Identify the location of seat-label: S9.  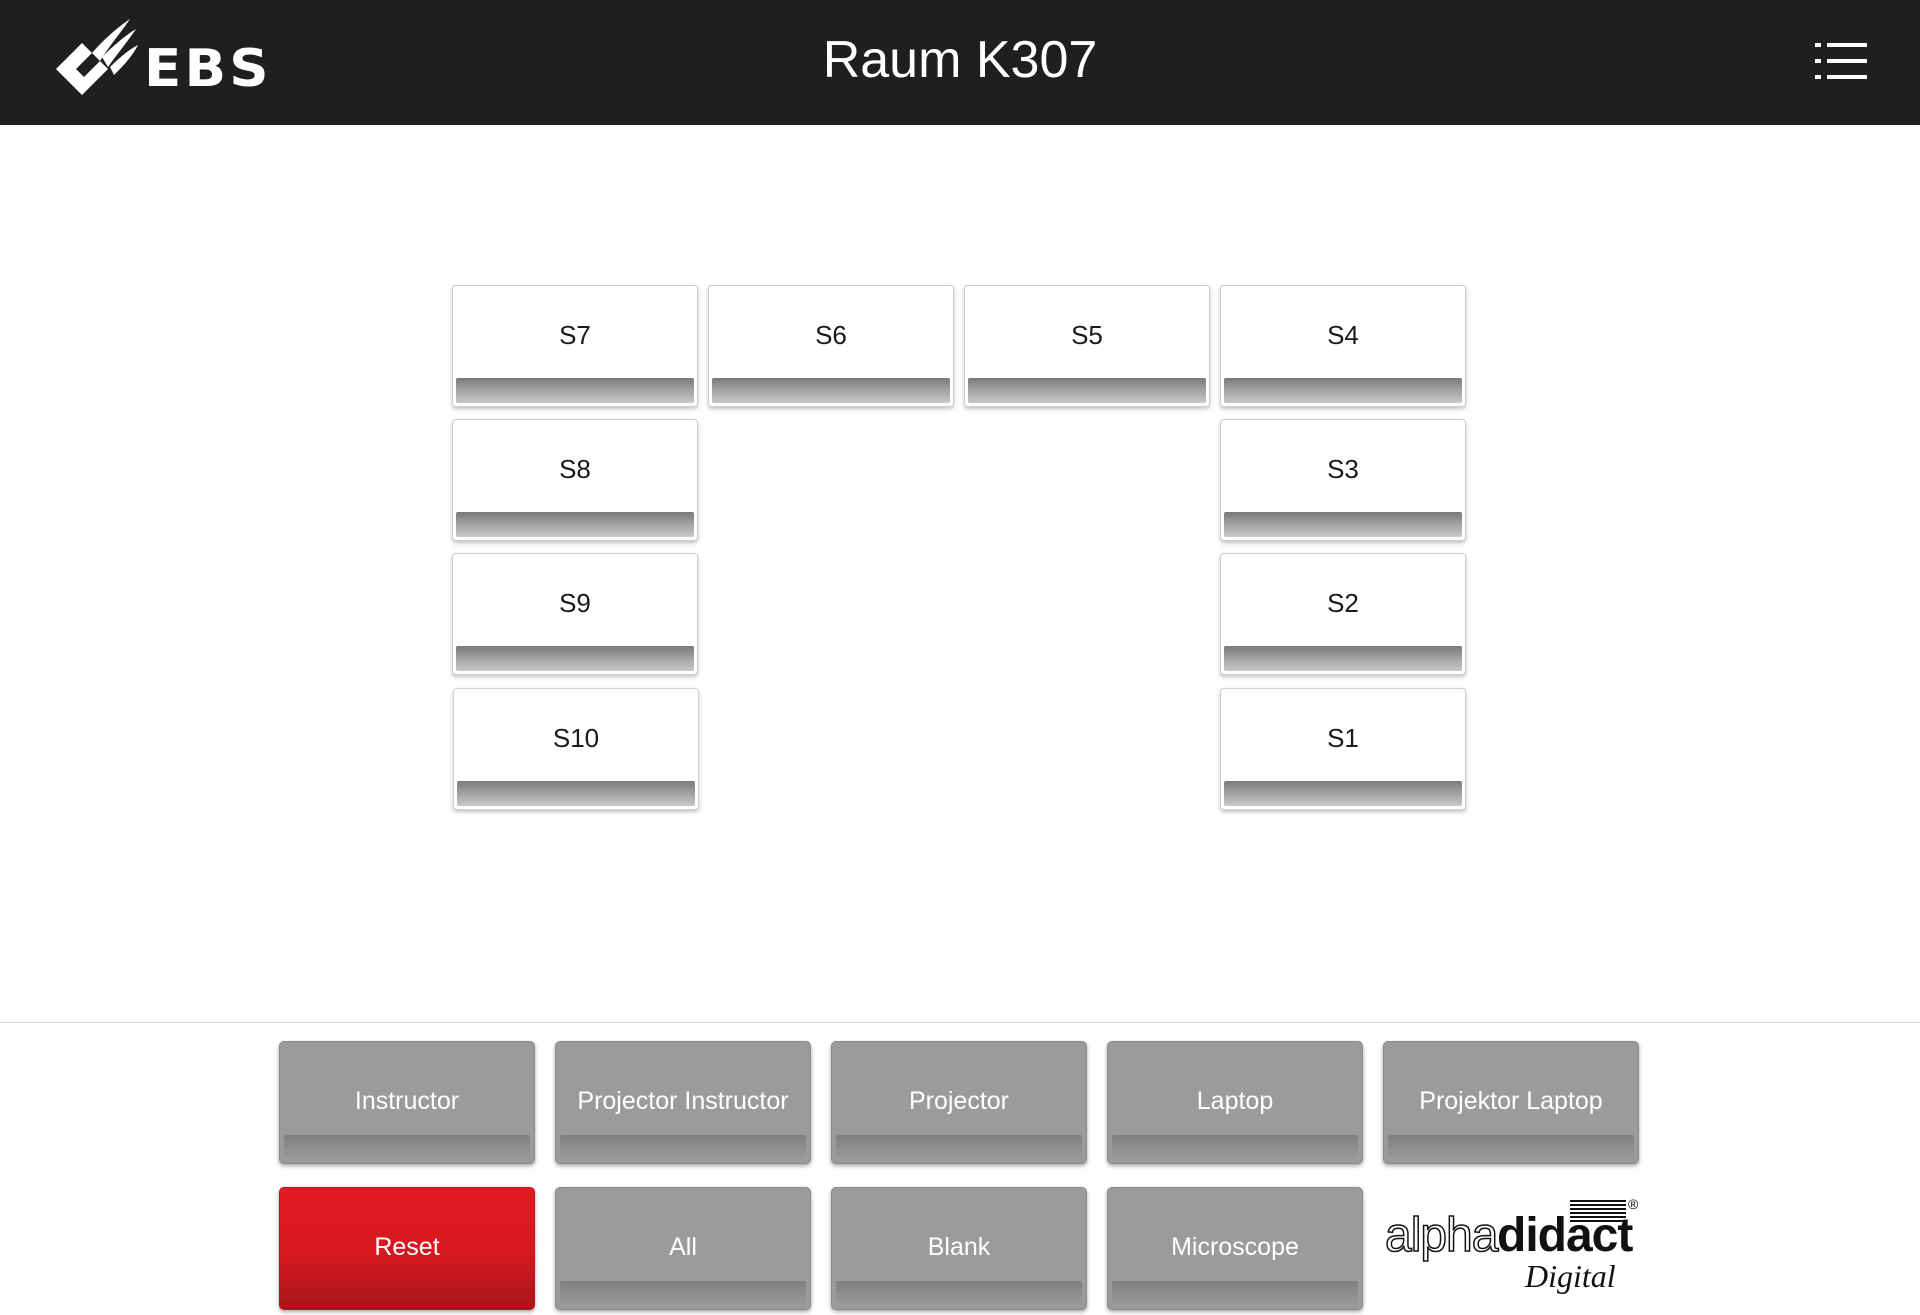
(575, 603).